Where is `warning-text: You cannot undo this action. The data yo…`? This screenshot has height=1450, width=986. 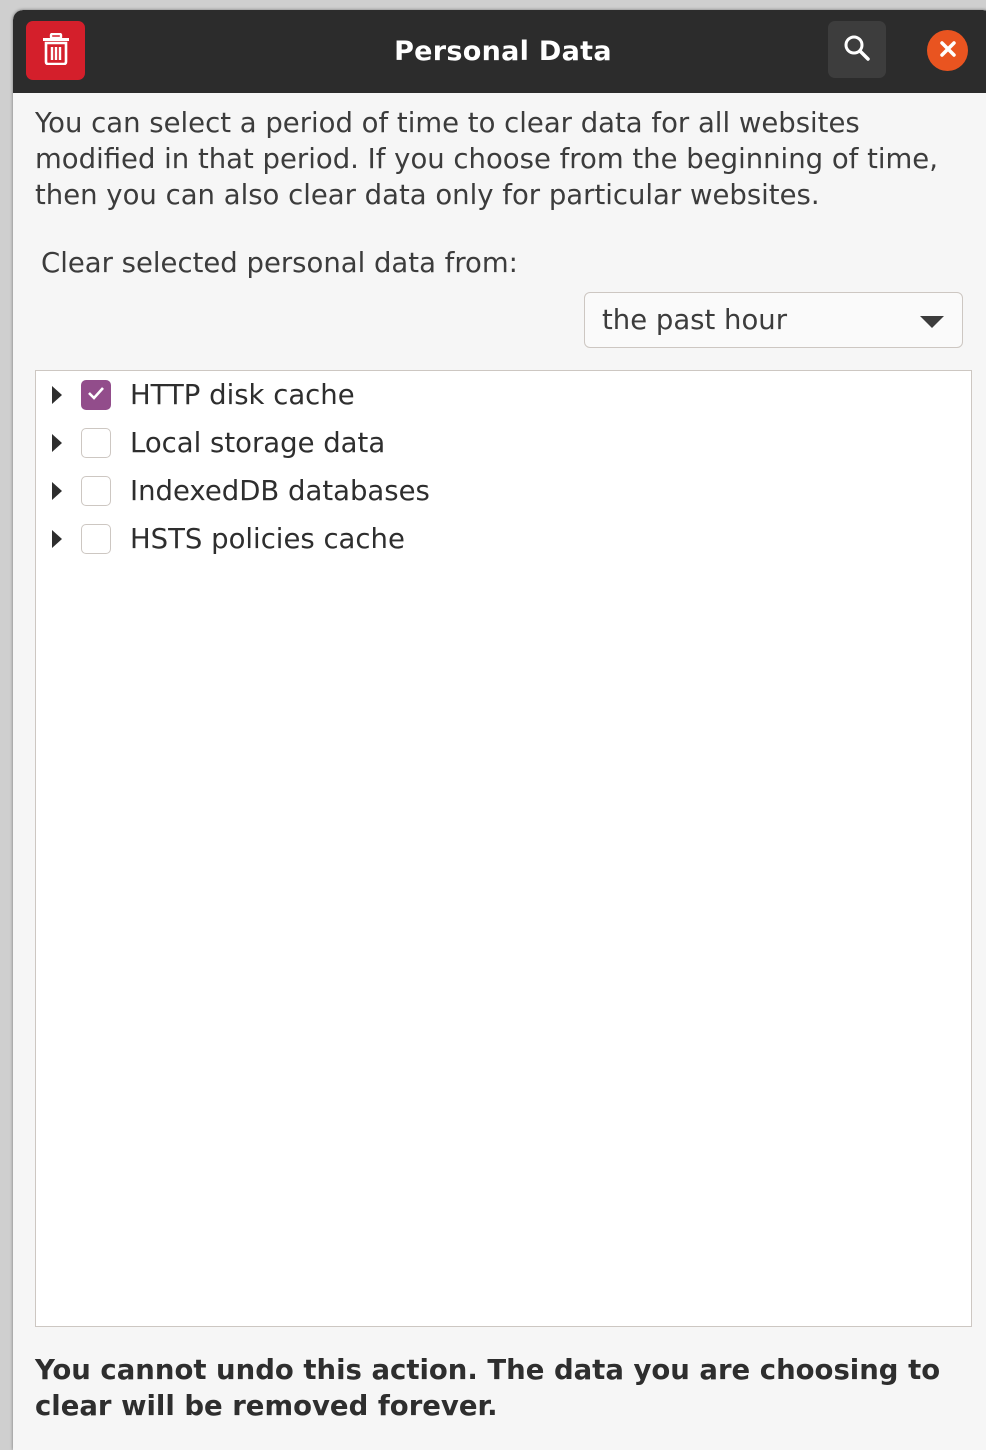 warning-text: You cannot undo this action. The data yo… is located at coordinates (488, 1388).